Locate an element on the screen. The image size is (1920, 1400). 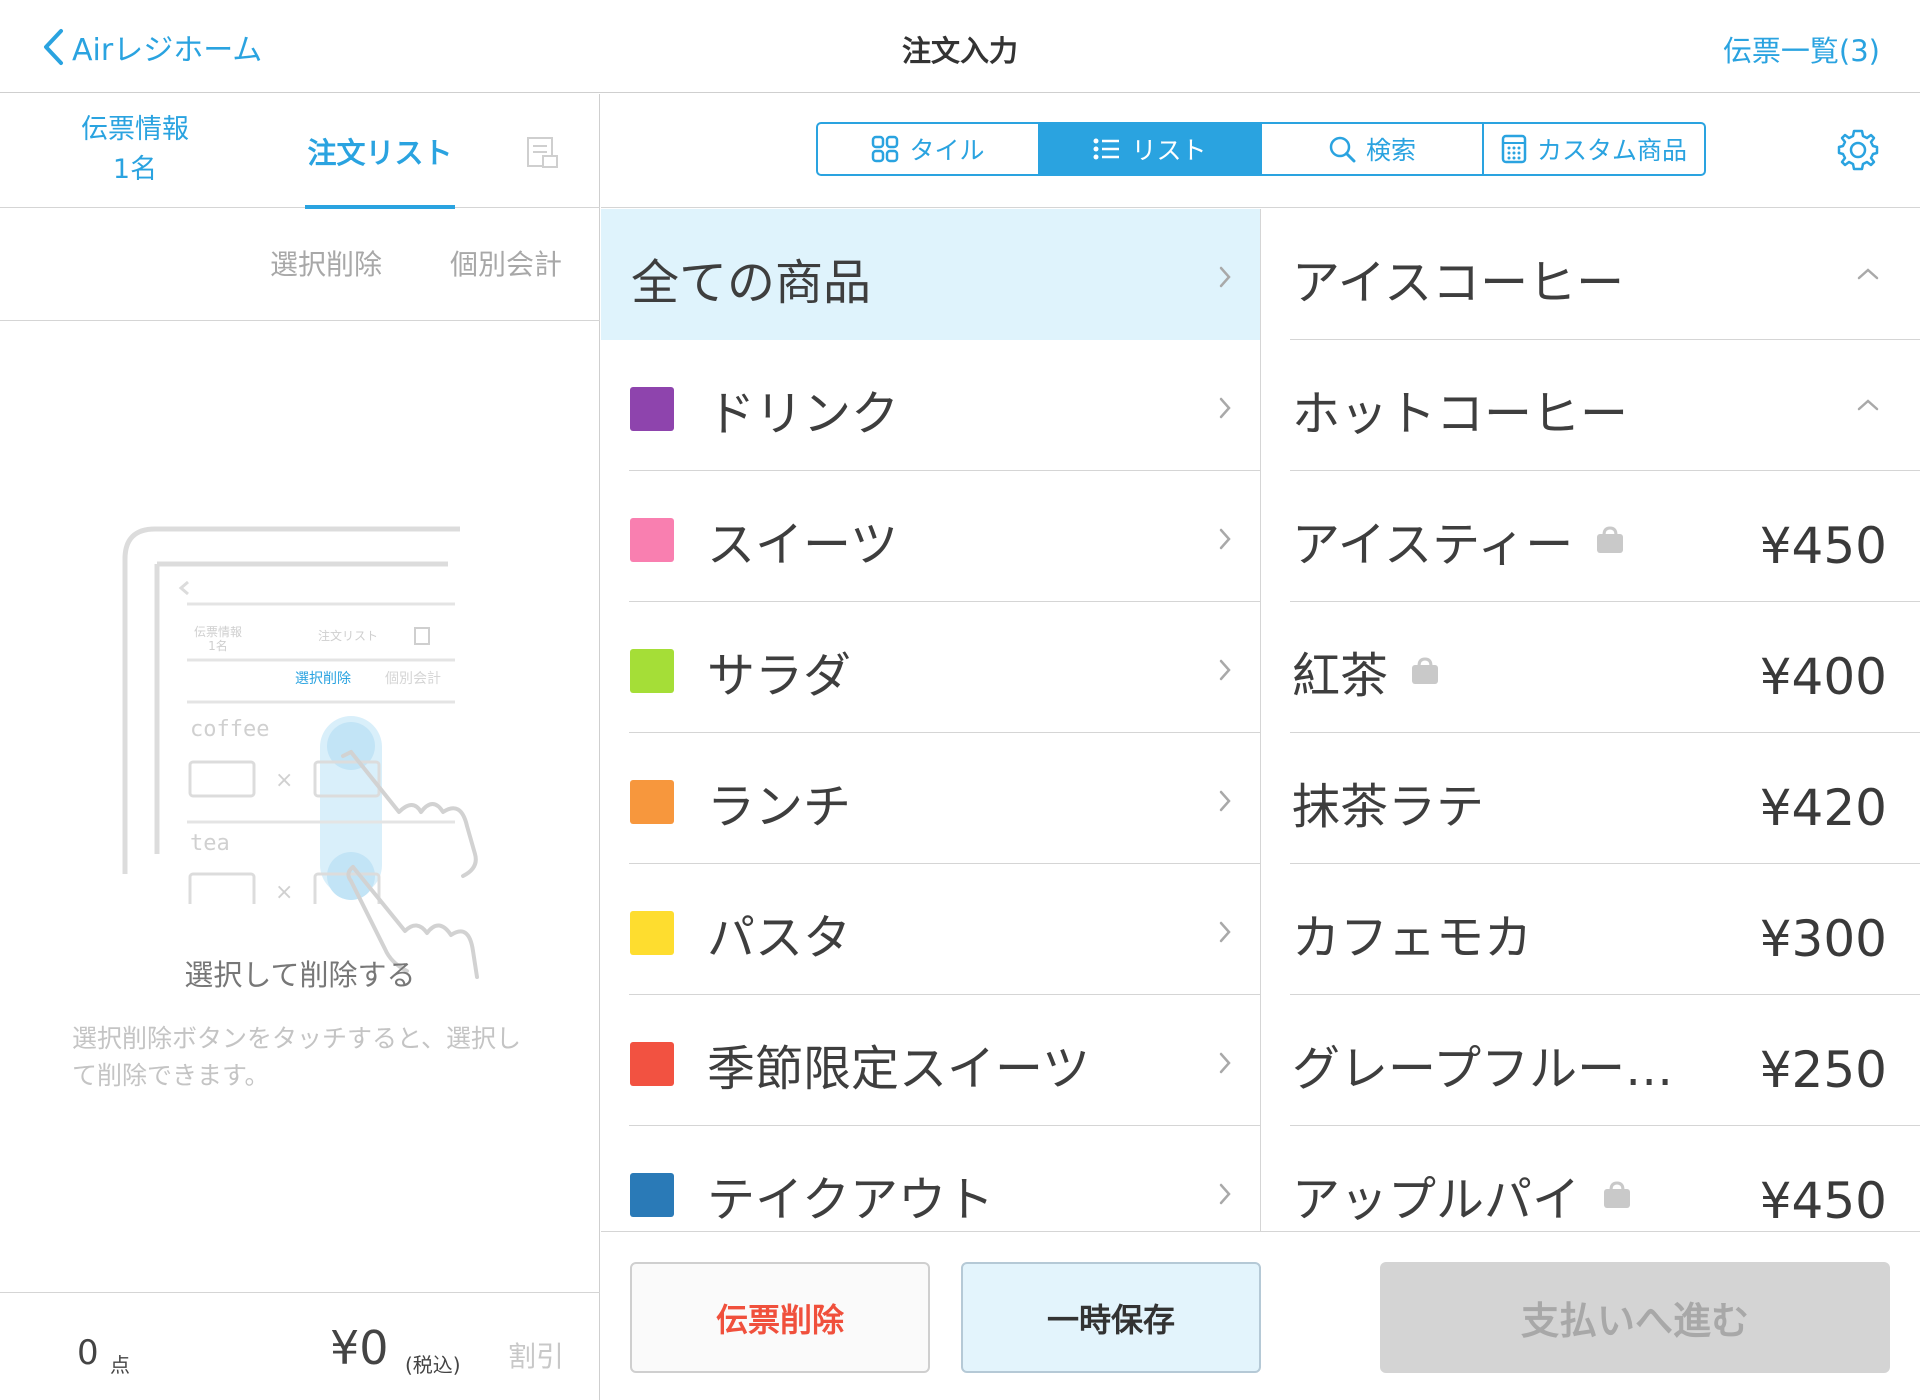
item-count: 0 is located at coordinates (88, 1353).